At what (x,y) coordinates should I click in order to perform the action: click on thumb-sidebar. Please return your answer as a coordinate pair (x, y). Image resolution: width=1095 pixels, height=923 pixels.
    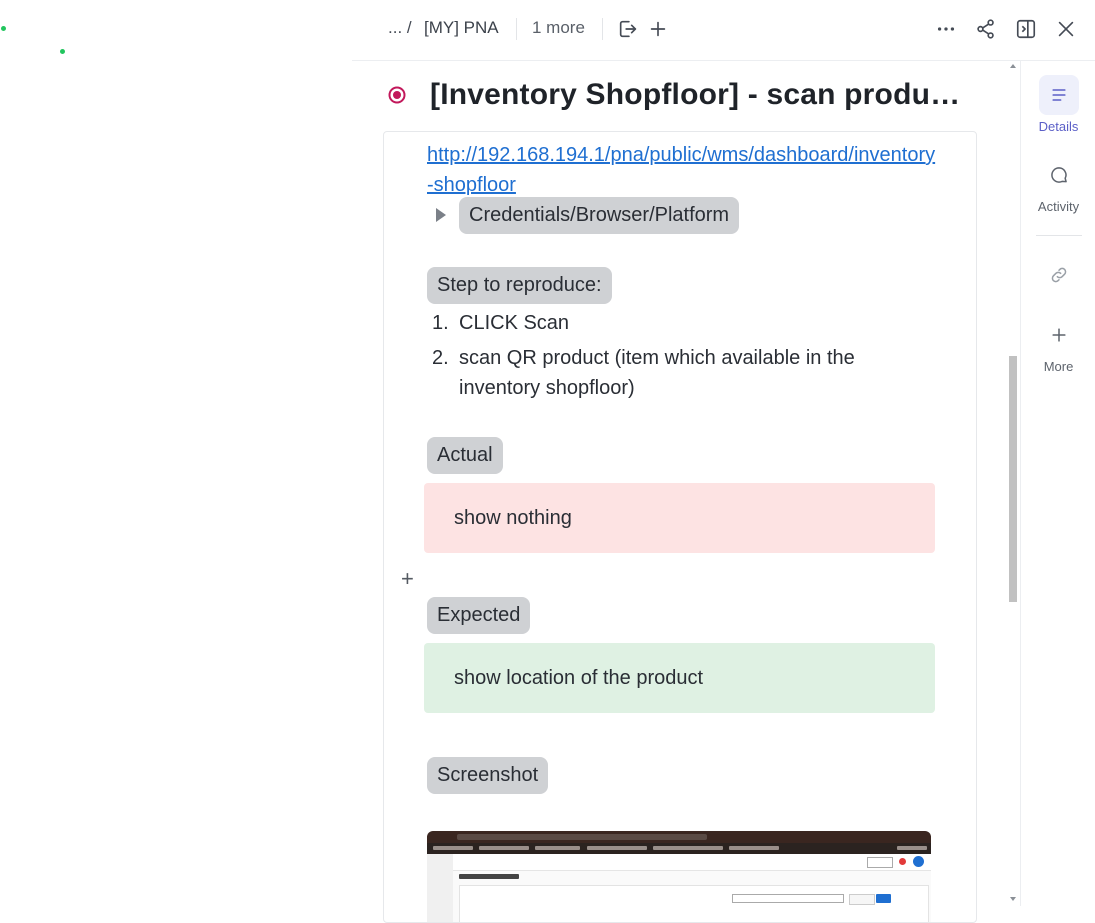
    Looking at the image, I should click on (440, 888).